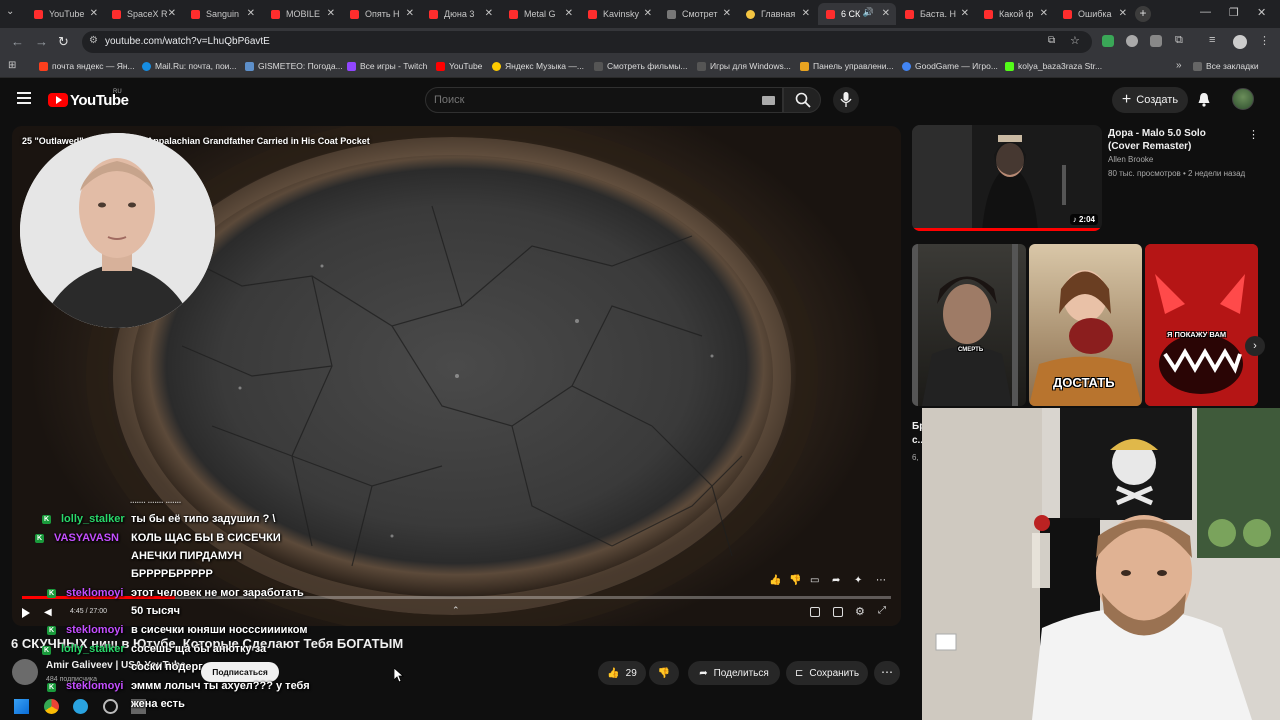 The image size is (1280, 720). I want to click on profile-icon, so click(1240, 42).